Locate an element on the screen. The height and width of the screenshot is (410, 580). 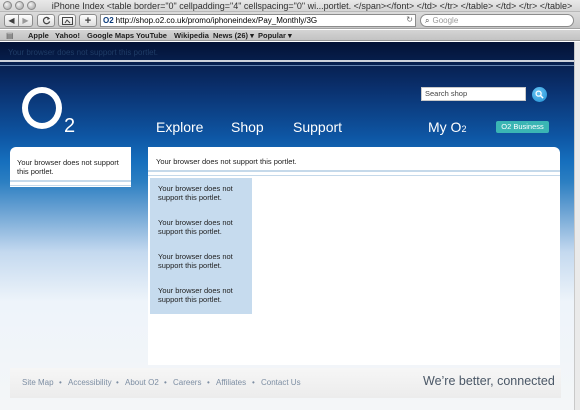
shop-search-input: Search shop is located at coordinates (473, 94).